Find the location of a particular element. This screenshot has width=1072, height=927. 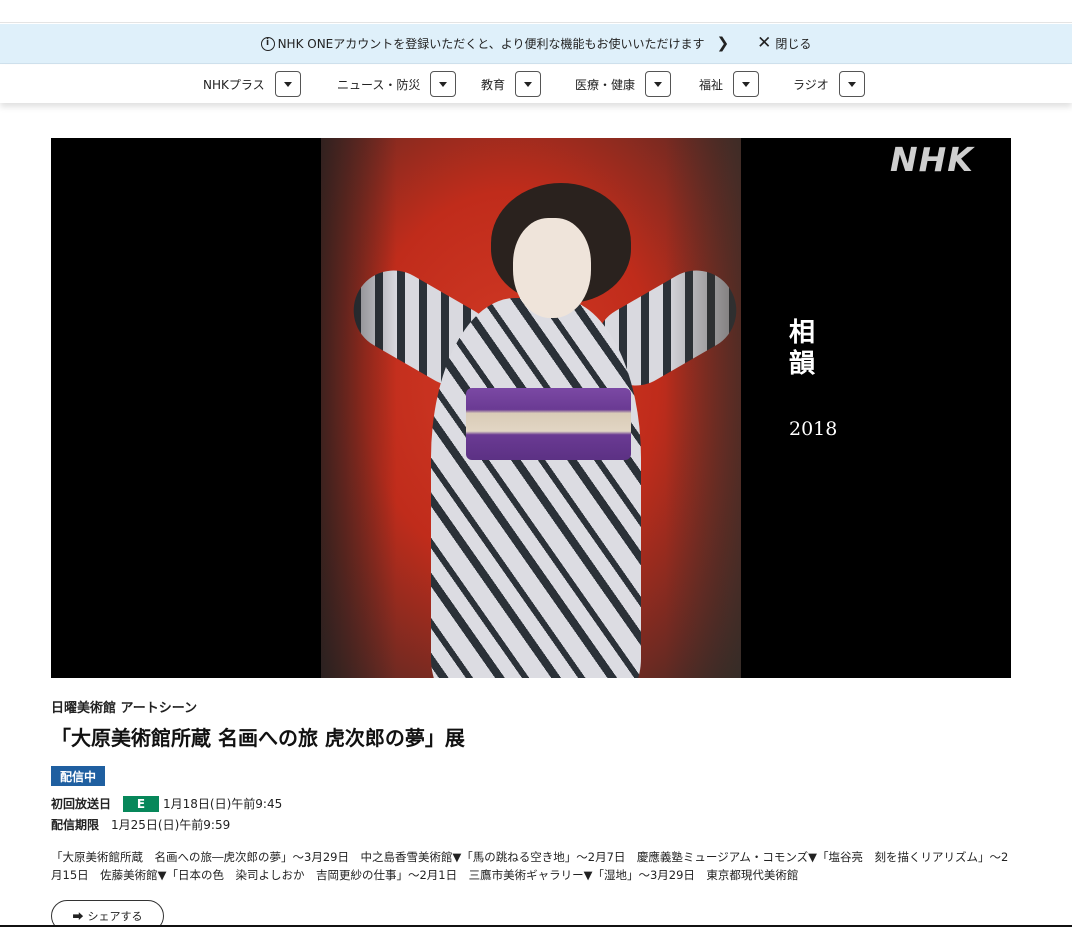

banner-close-button: ✕ 閉じる is located at coordinates (784, 43).